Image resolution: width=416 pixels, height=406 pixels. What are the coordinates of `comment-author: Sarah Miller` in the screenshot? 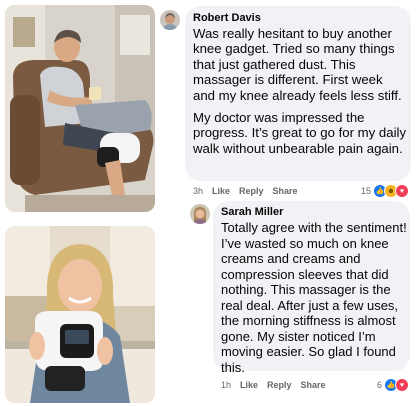 It's located at (252, 212).